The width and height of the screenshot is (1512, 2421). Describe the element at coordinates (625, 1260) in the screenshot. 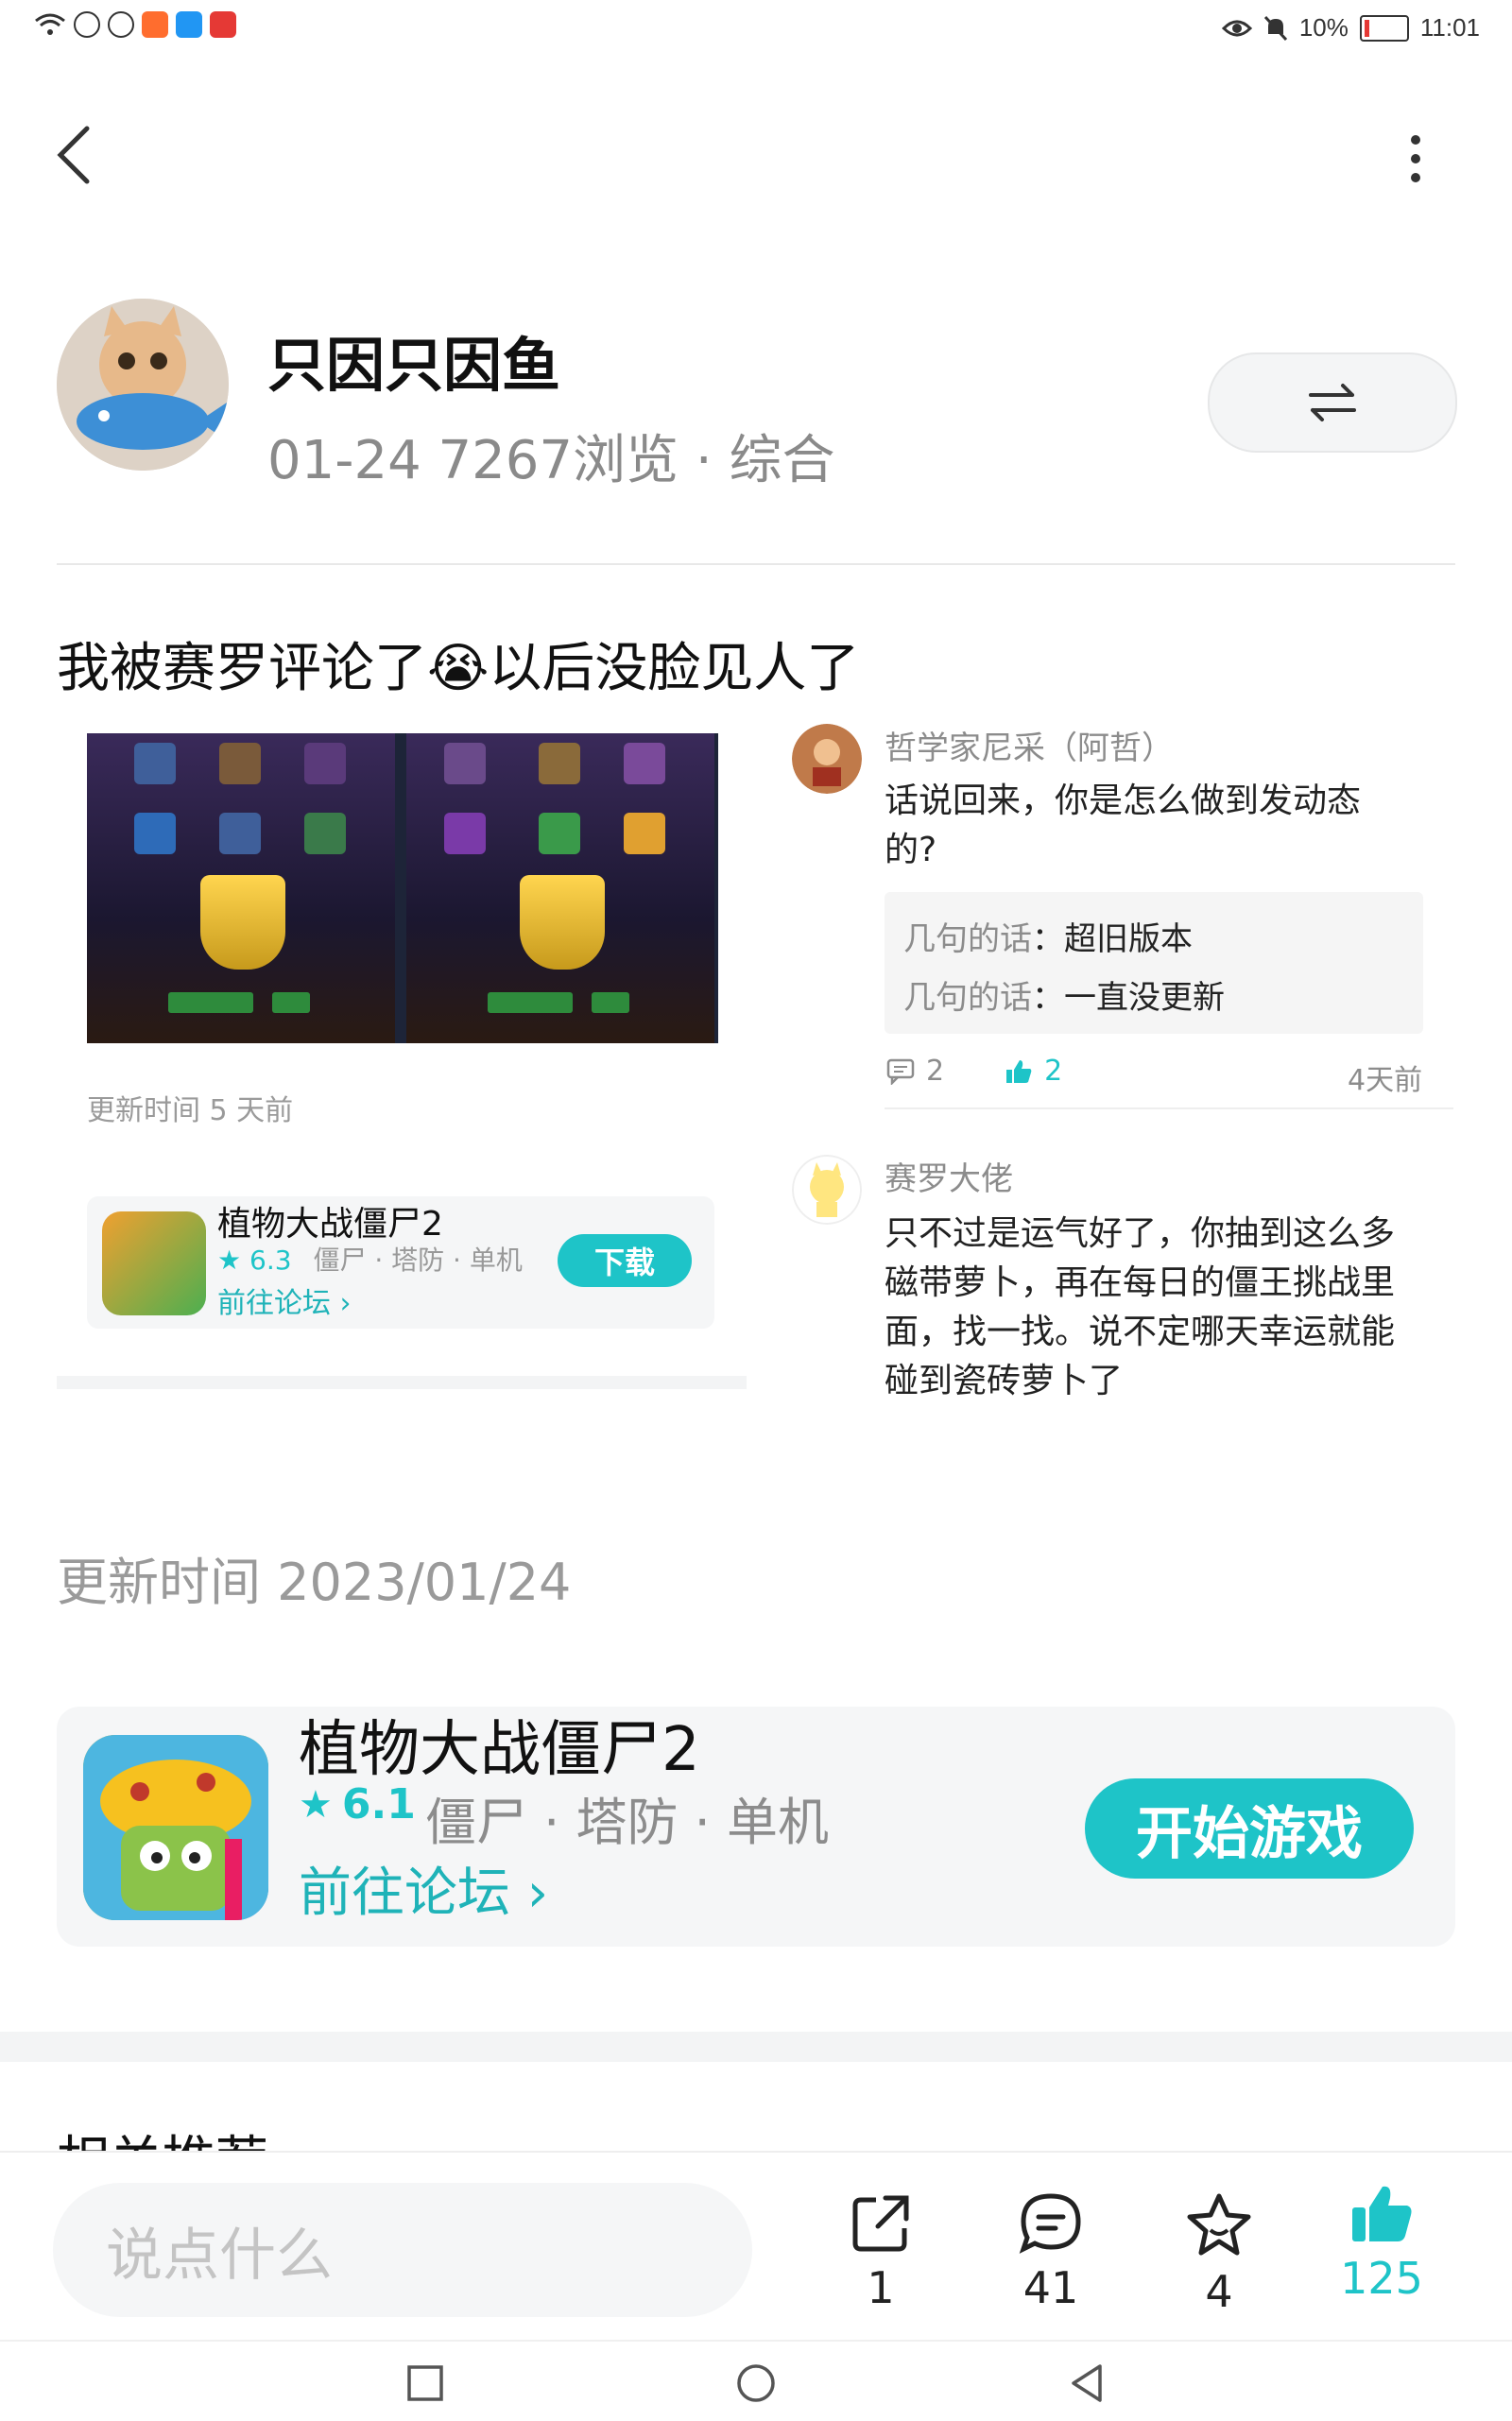

I see `download-button: 下载` at that location.